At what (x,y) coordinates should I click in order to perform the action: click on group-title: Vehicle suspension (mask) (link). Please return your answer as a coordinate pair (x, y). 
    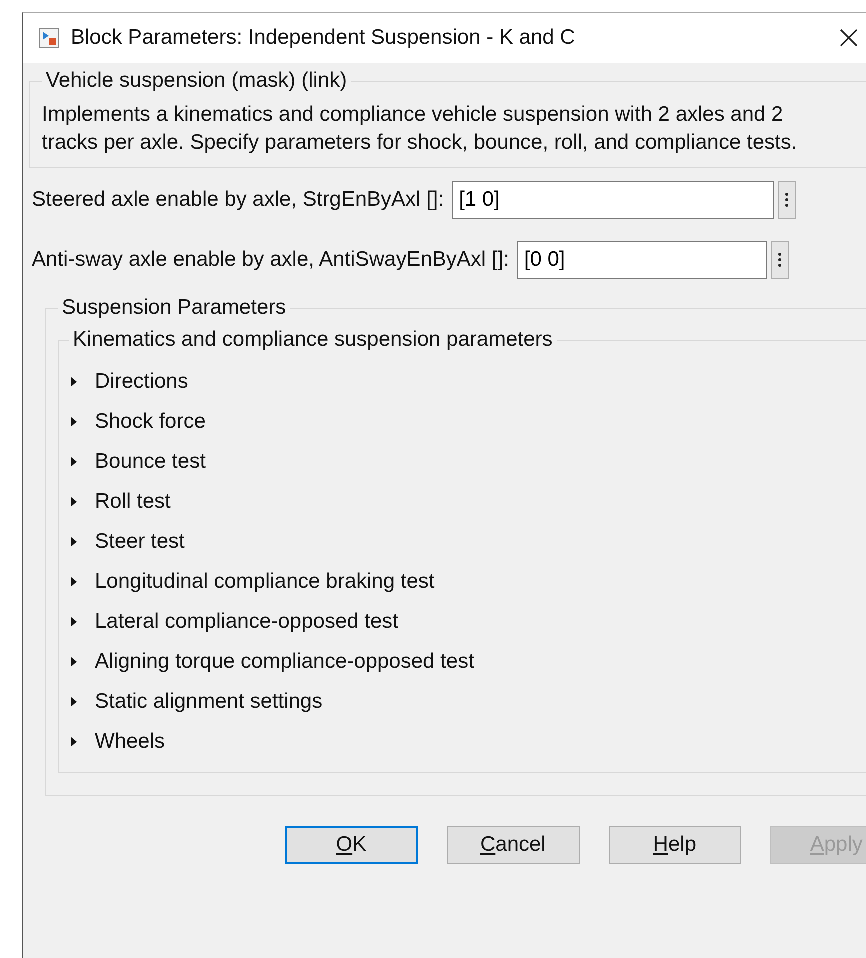
    Looking at the image, I should click on (196, 81).